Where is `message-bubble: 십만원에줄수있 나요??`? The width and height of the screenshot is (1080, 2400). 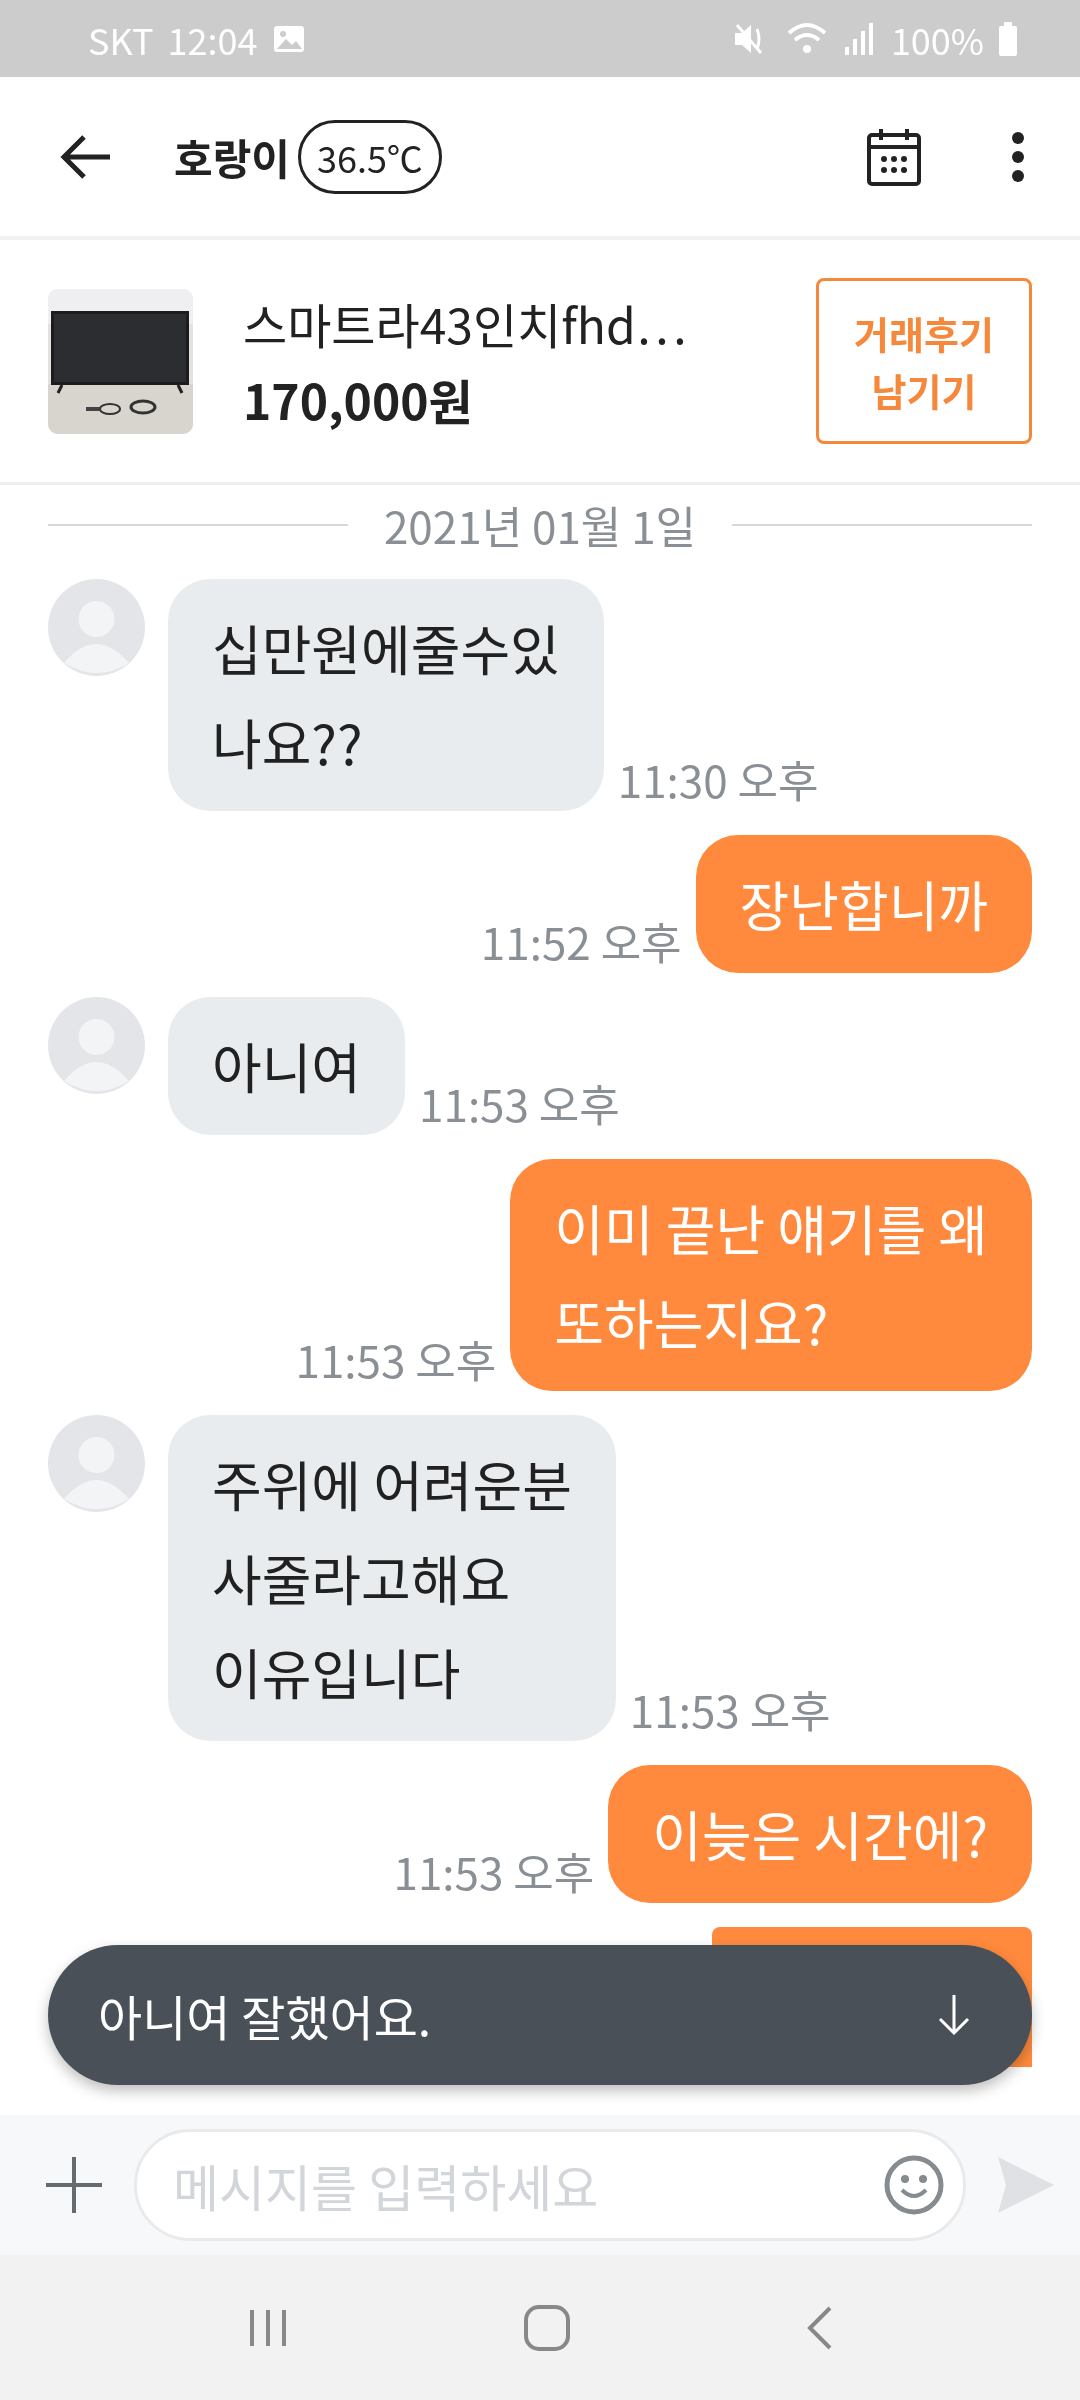
message-bubble: 십만원에줄수있 나요?? is located at coordinates (386, 695).